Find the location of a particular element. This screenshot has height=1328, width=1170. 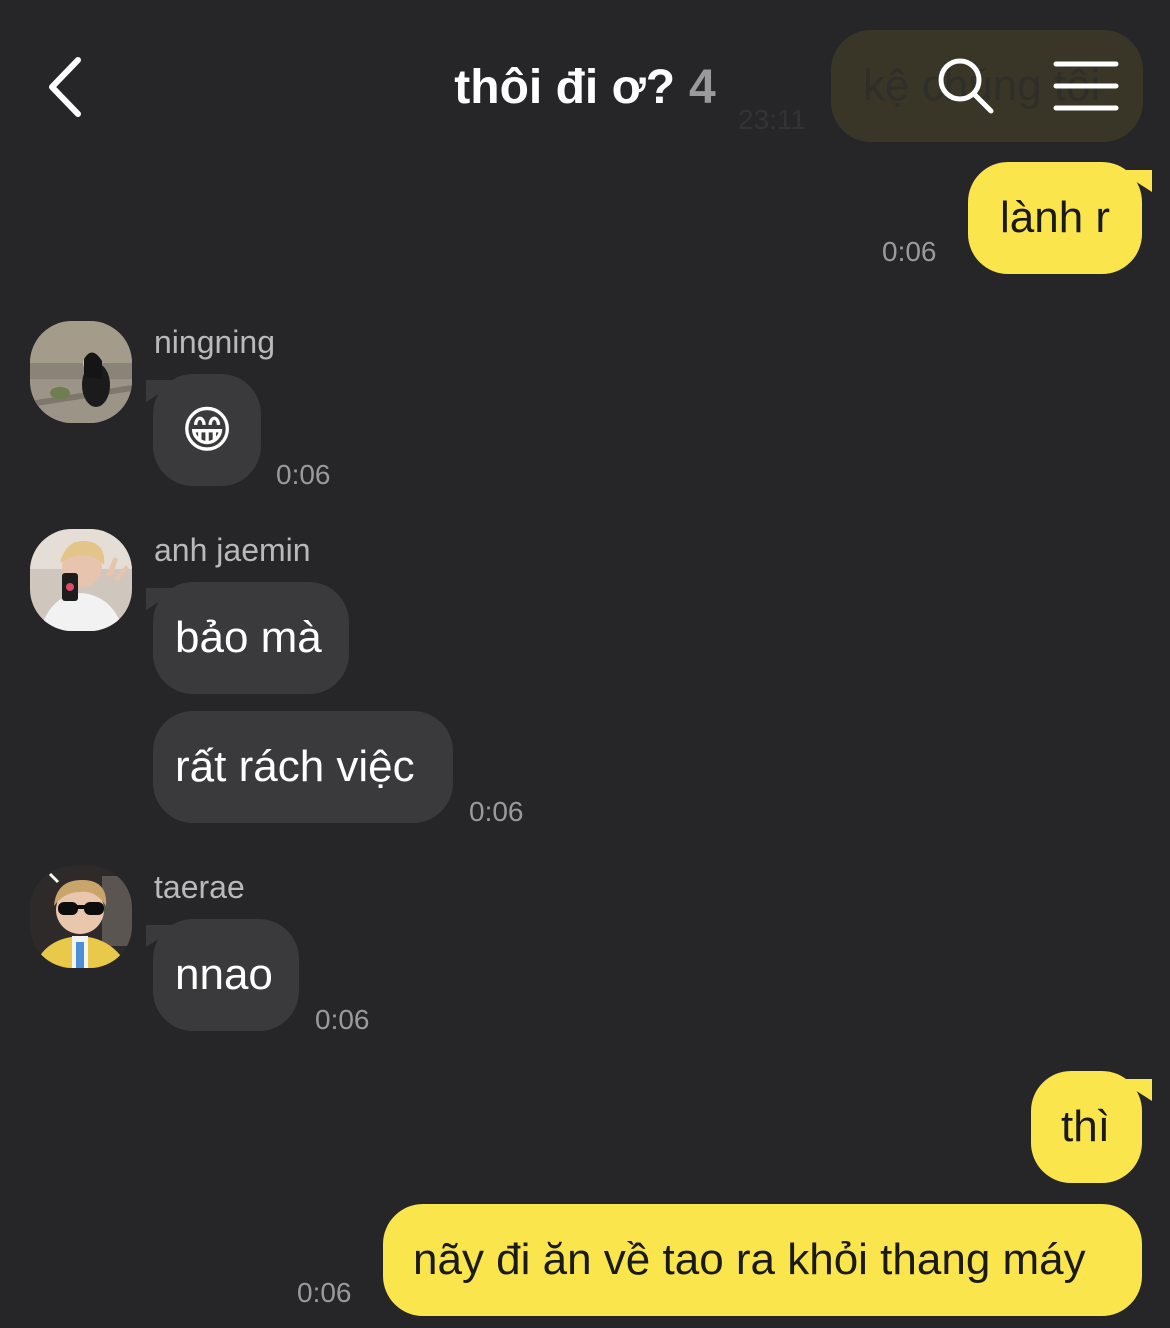

message-text: nnao is located at coordinates (224, 974).